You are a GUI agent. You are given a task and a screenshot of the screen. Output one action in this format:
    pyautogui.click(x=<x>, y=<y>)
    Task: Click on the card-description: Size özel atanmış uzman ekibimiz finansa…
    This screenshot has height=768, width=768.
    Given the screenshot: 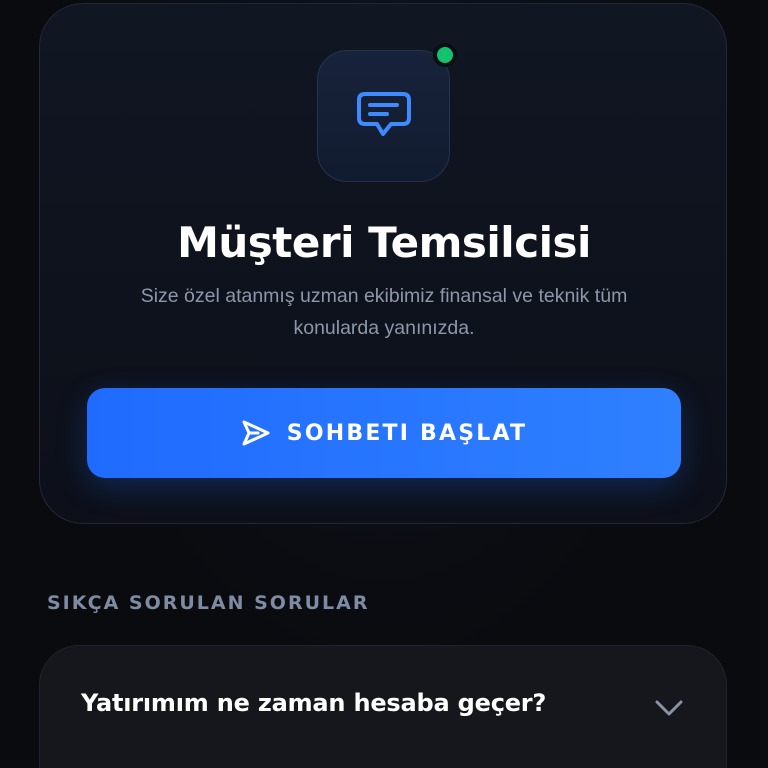 What is the action you would take?
    pyautogui.click(x=384, y=312)
    